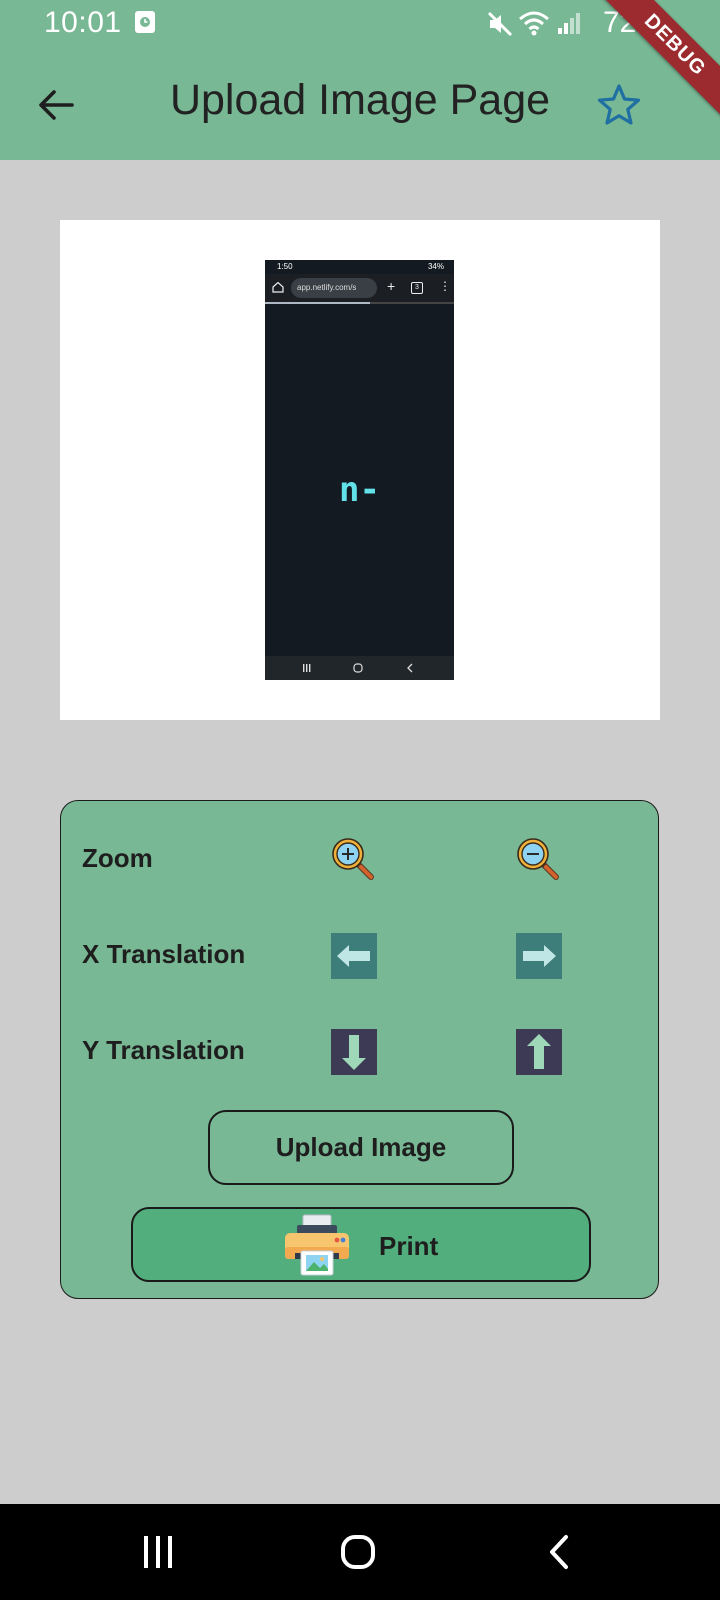 The width and height of the screenshot is (720, 1600). I want to click on system-nav-bar, so click(360, 1552).